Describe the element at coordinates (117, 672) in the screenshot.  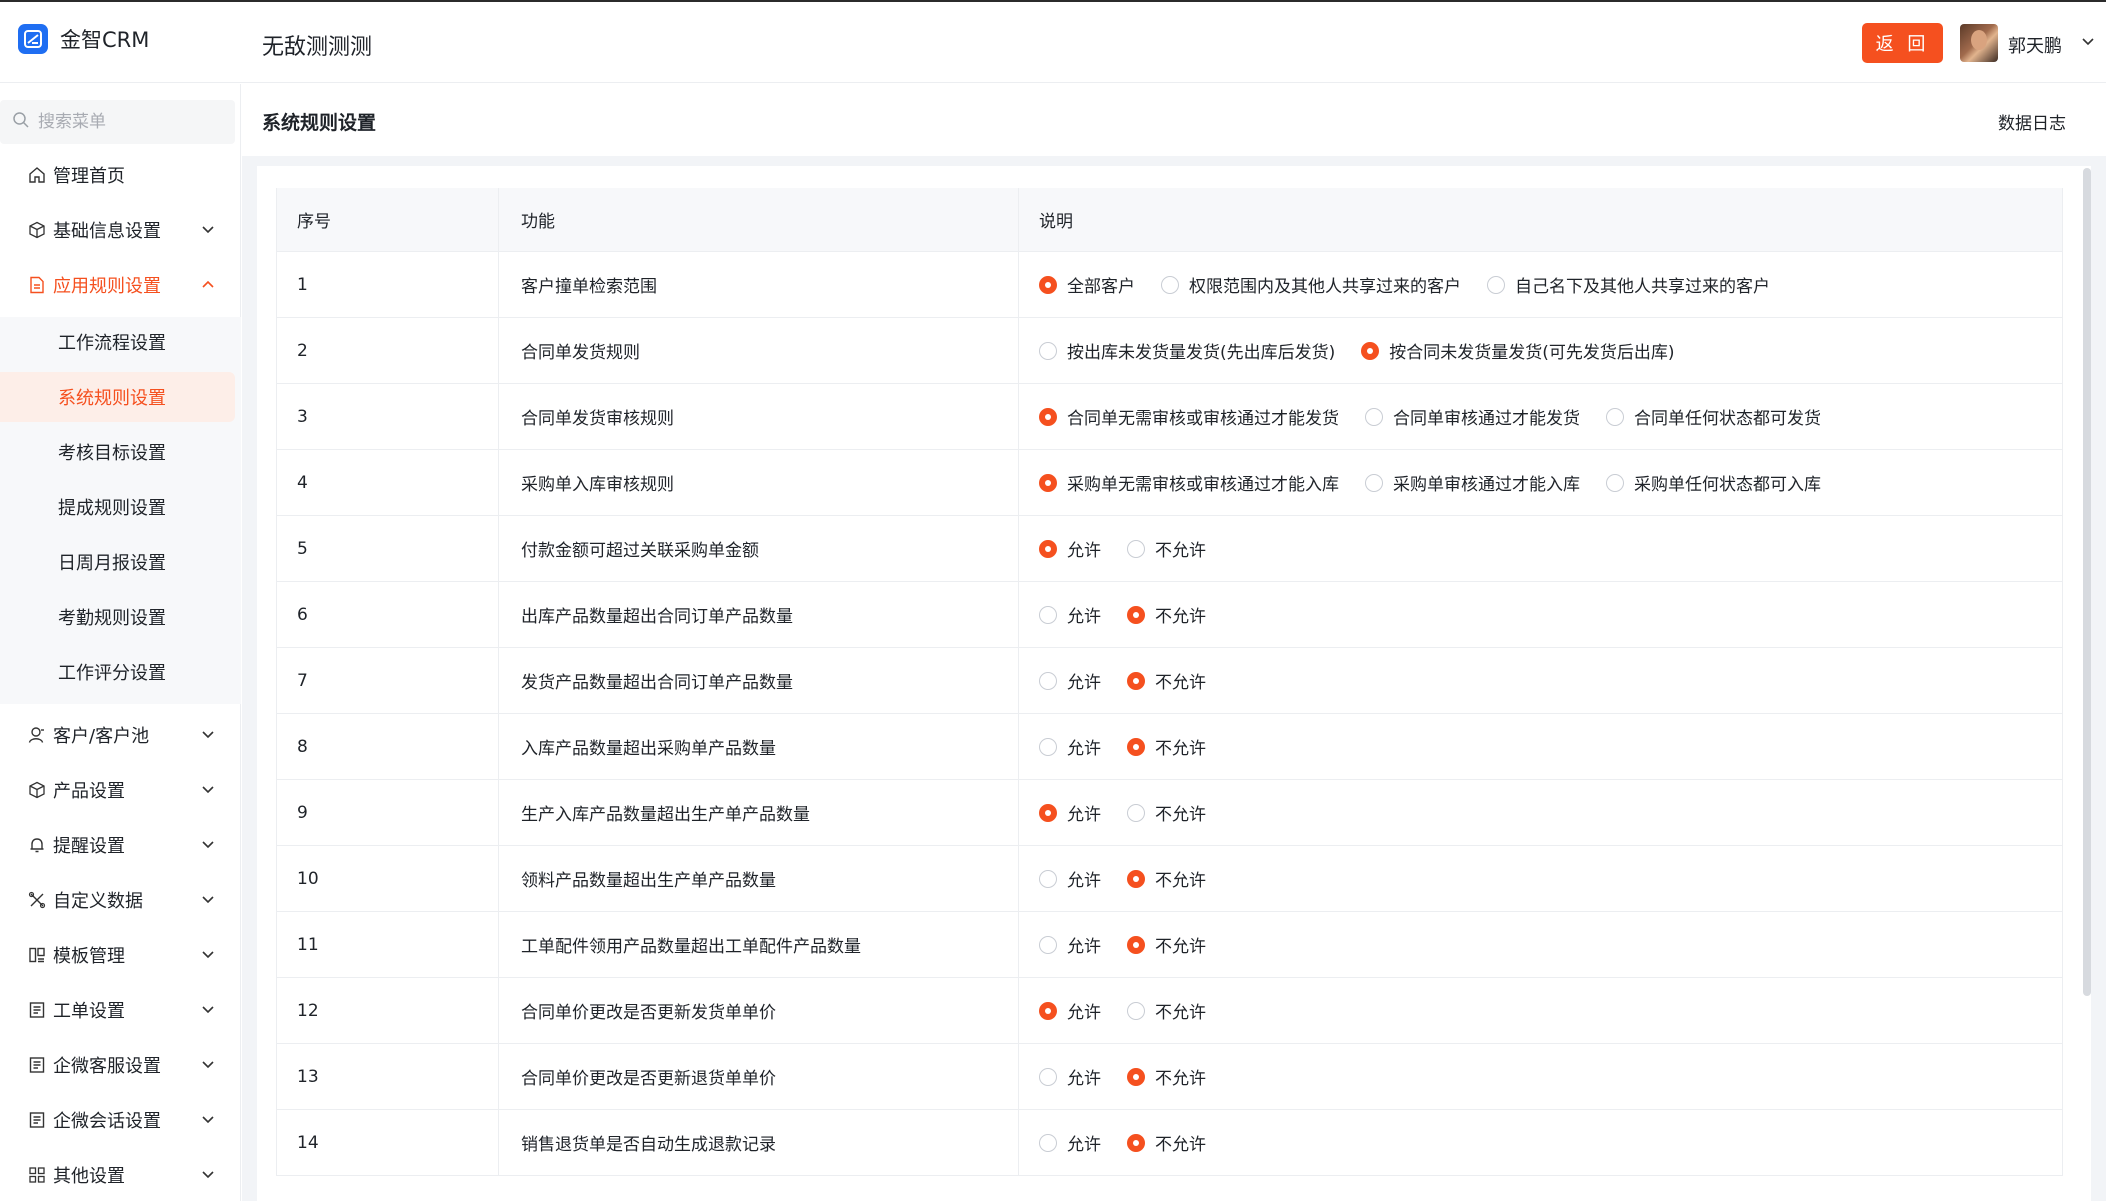
I see `sidebar-subitem-scoring: 工作评分设置` at that location.